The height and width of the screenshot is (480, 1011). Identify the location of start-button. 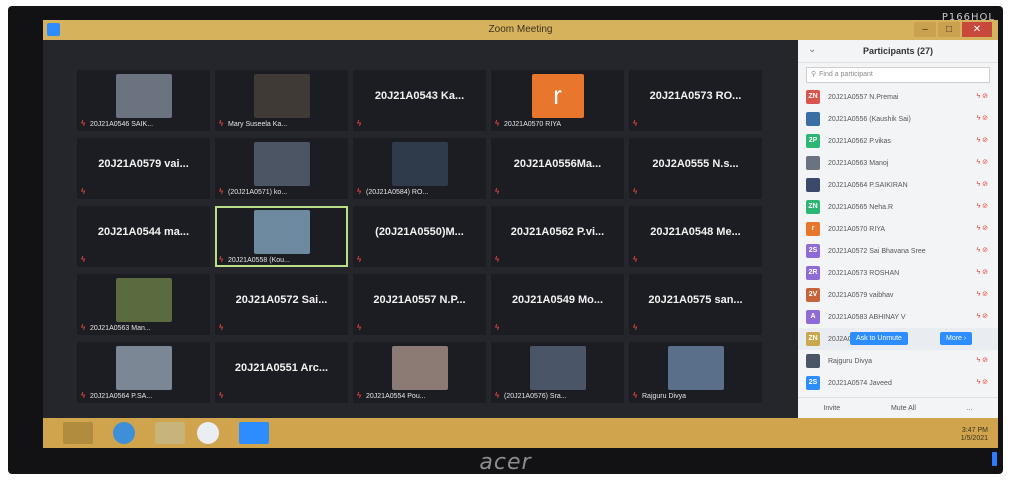
(78, 433).